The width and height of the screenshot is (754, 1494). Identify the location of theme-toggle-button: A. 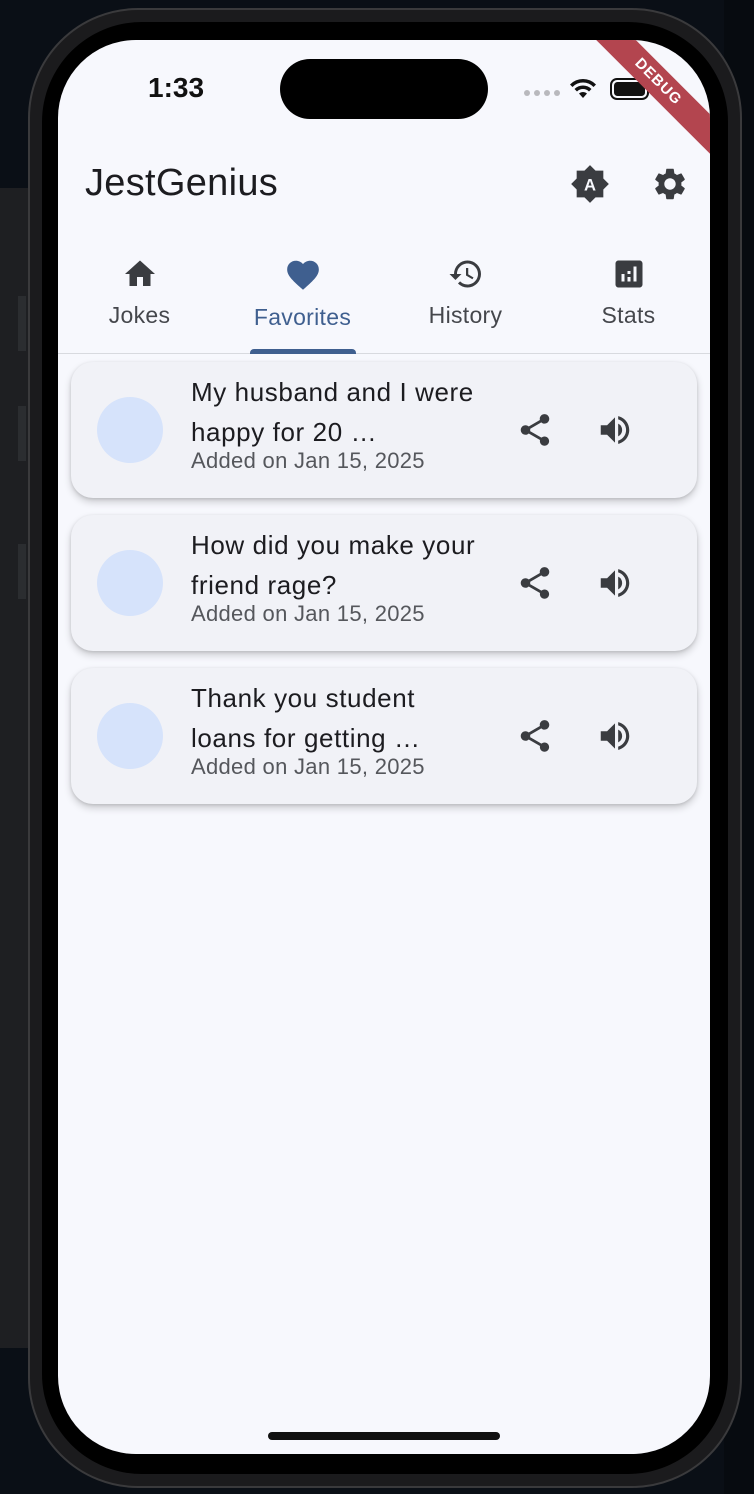
(590, 184).